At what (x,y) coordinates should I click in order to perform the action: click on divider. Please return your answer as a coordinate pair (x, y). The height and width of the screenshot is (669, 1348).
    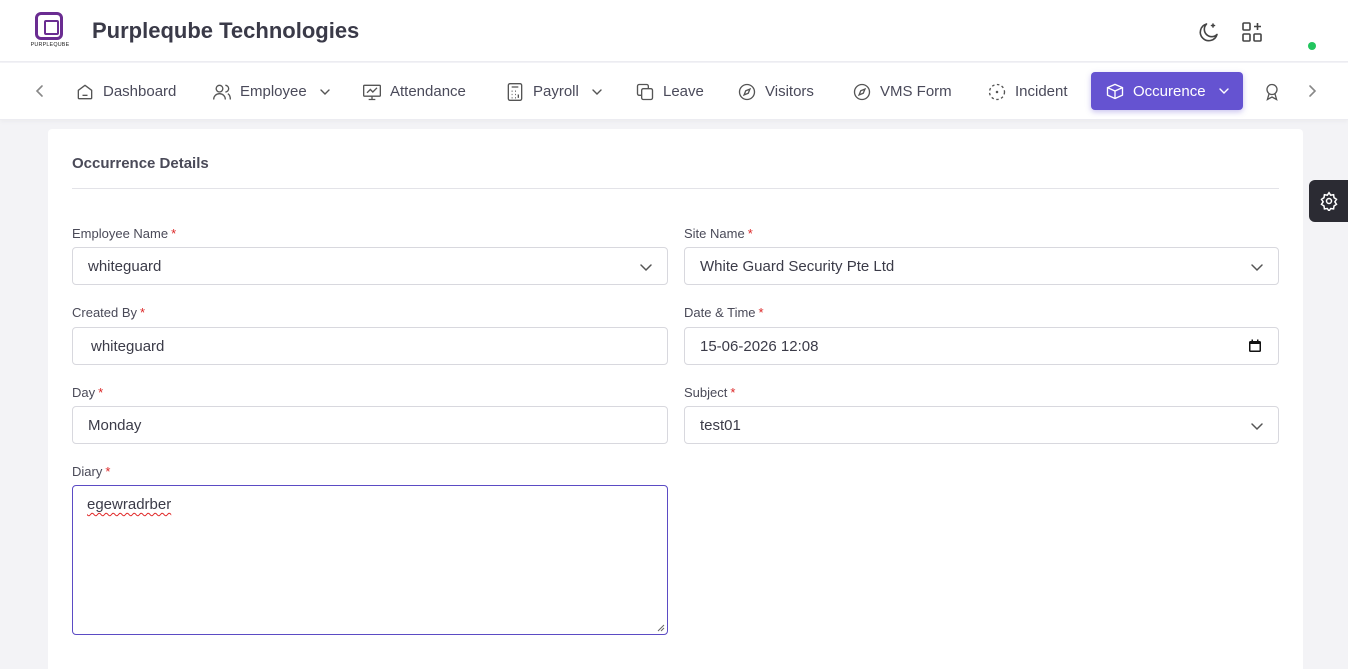
    Looking at the image, I should click on (675, 188).